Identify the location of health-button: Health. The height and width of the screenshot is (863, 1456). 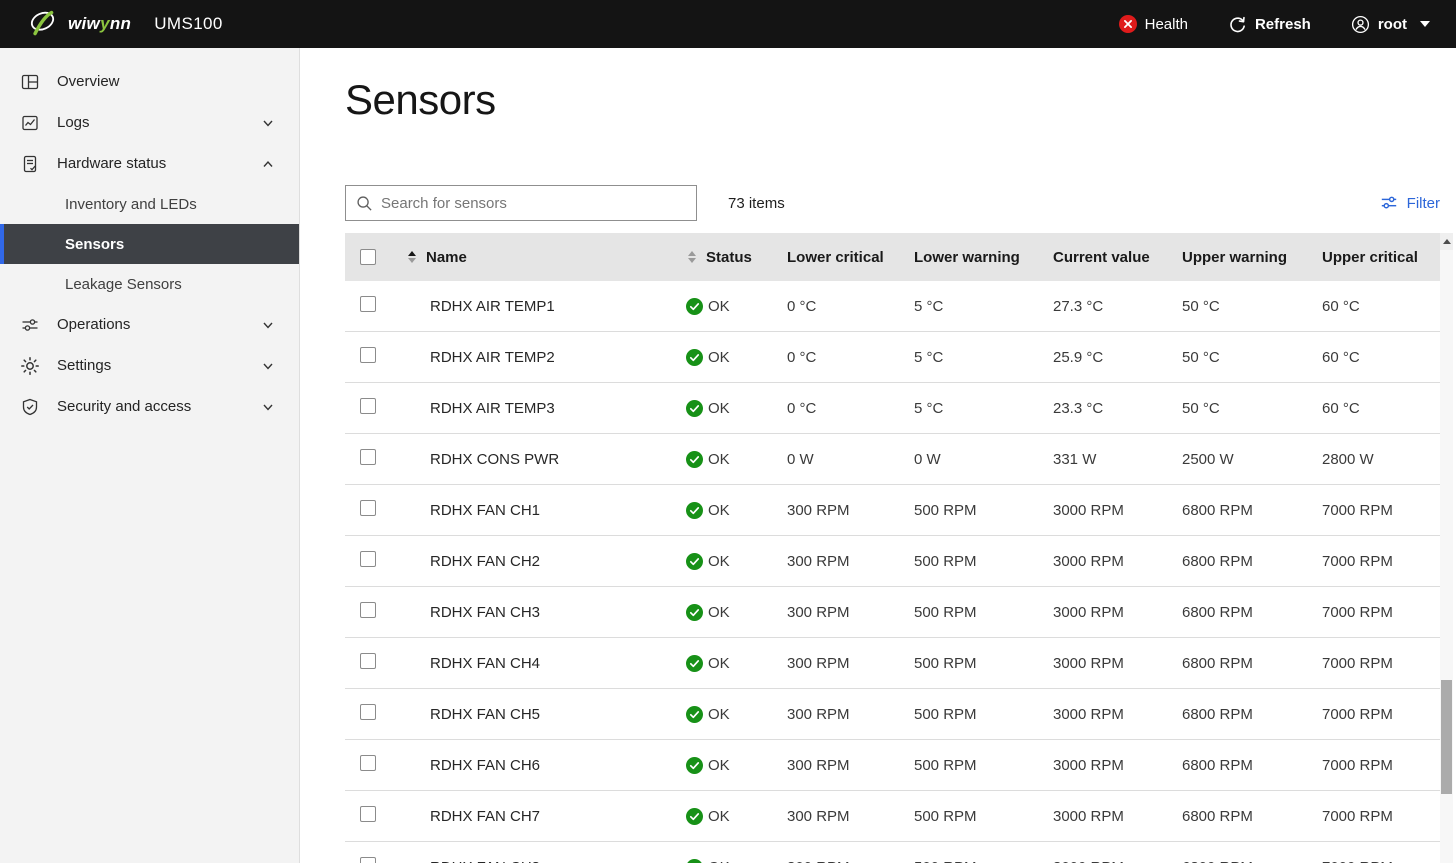
(1153, 24).